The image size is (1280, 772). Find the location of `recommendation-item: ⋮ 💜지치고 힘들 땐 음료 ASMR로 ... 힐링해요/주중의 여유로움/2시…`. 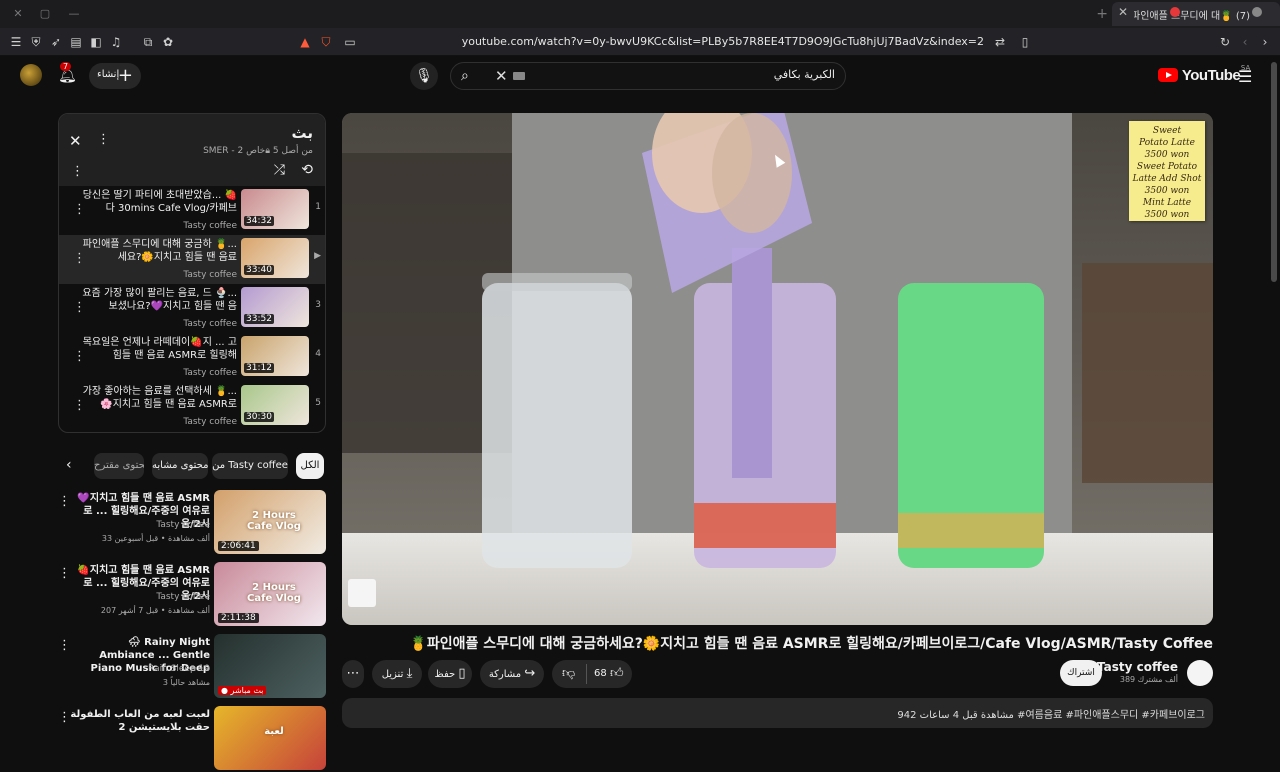

recommendation-item: ⋮ 💜지치고 힘들 땐 음료 ASMR로 ... 힐링해요/주중의 여유로움/2시… is located at coordinates (192, 523).